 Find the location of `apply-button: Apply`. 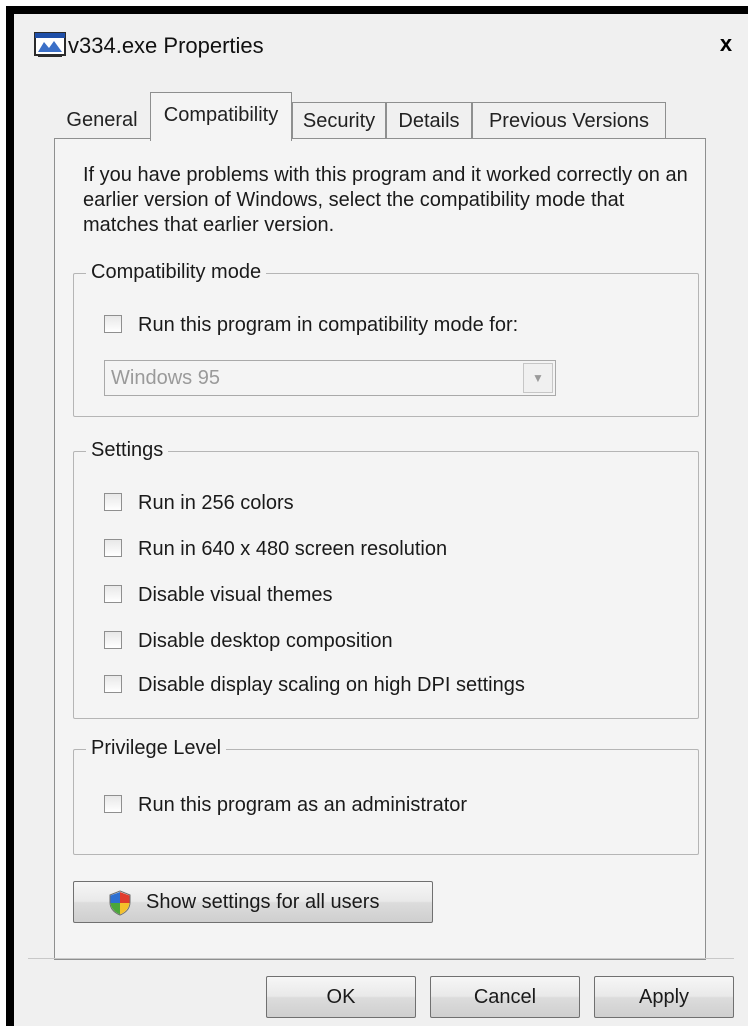

apply-button: Apply is located at coordinates (664, 997).